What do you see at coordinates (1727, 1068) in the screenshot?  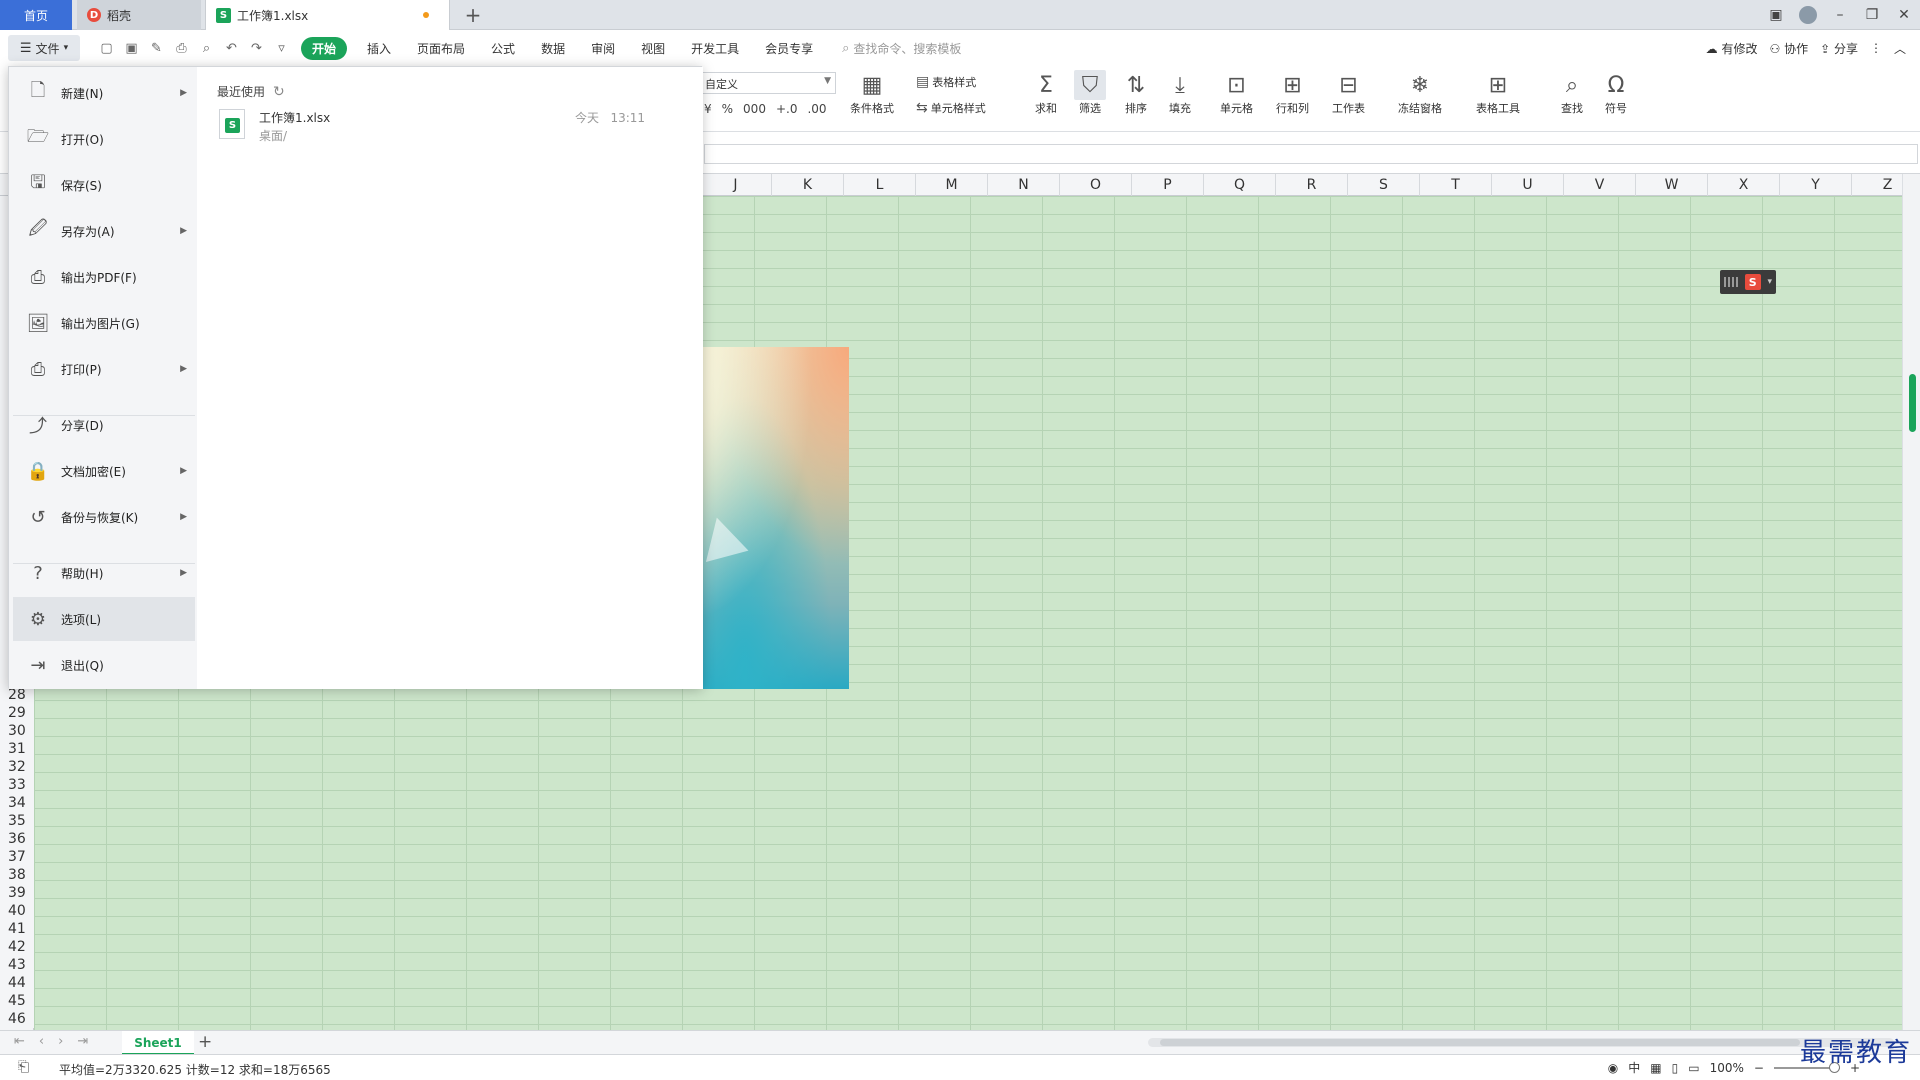 I see `zoom-level: 100%` at bounding box center [1727, 1068].